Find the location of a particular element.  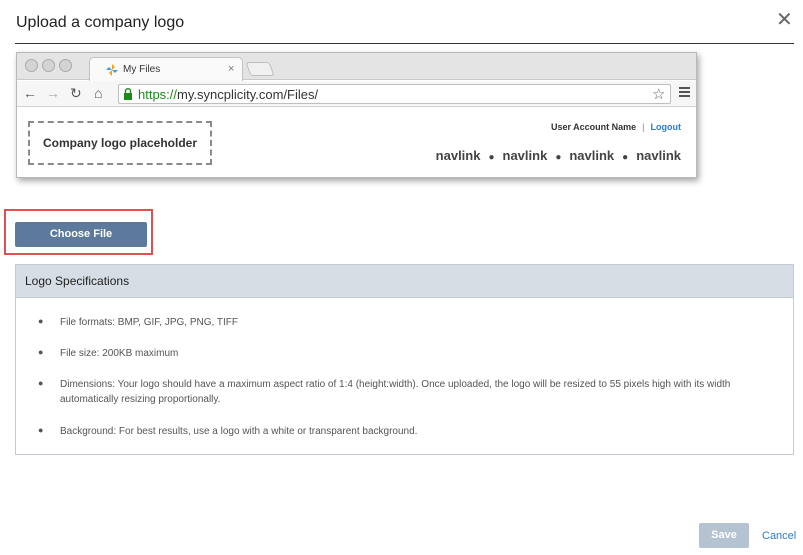

logout-link: Logout is located at coordinates (666, 127).